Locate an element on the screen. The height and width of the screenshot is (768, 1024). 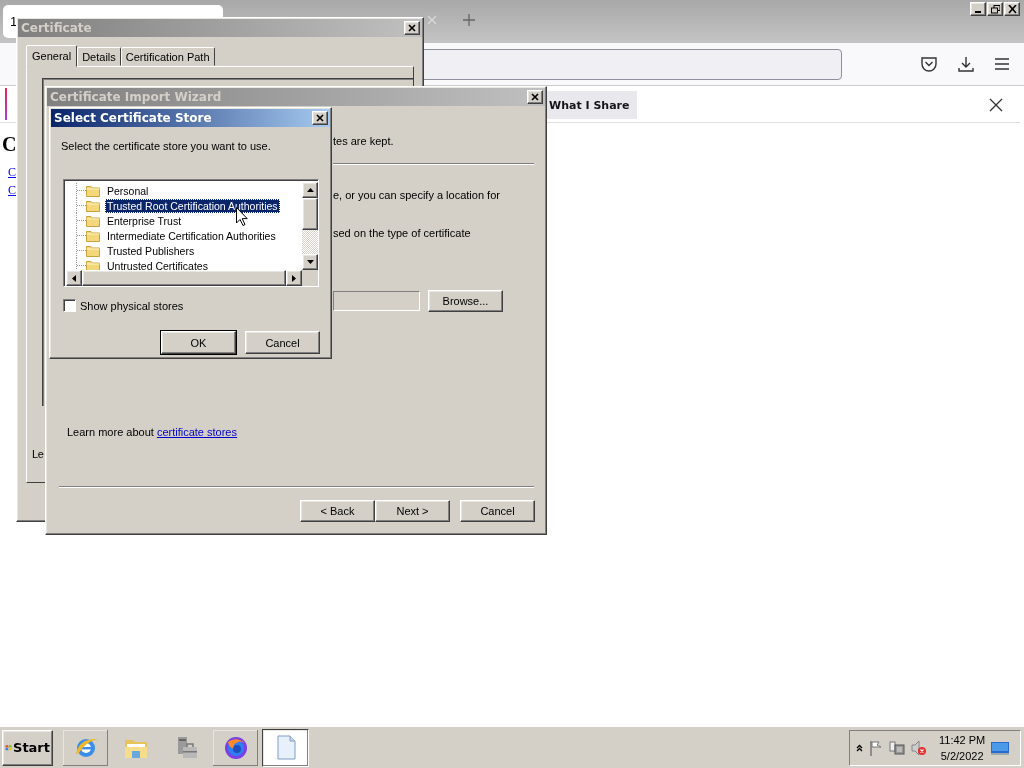
swirl-icon is located at coordinates (235, 747).